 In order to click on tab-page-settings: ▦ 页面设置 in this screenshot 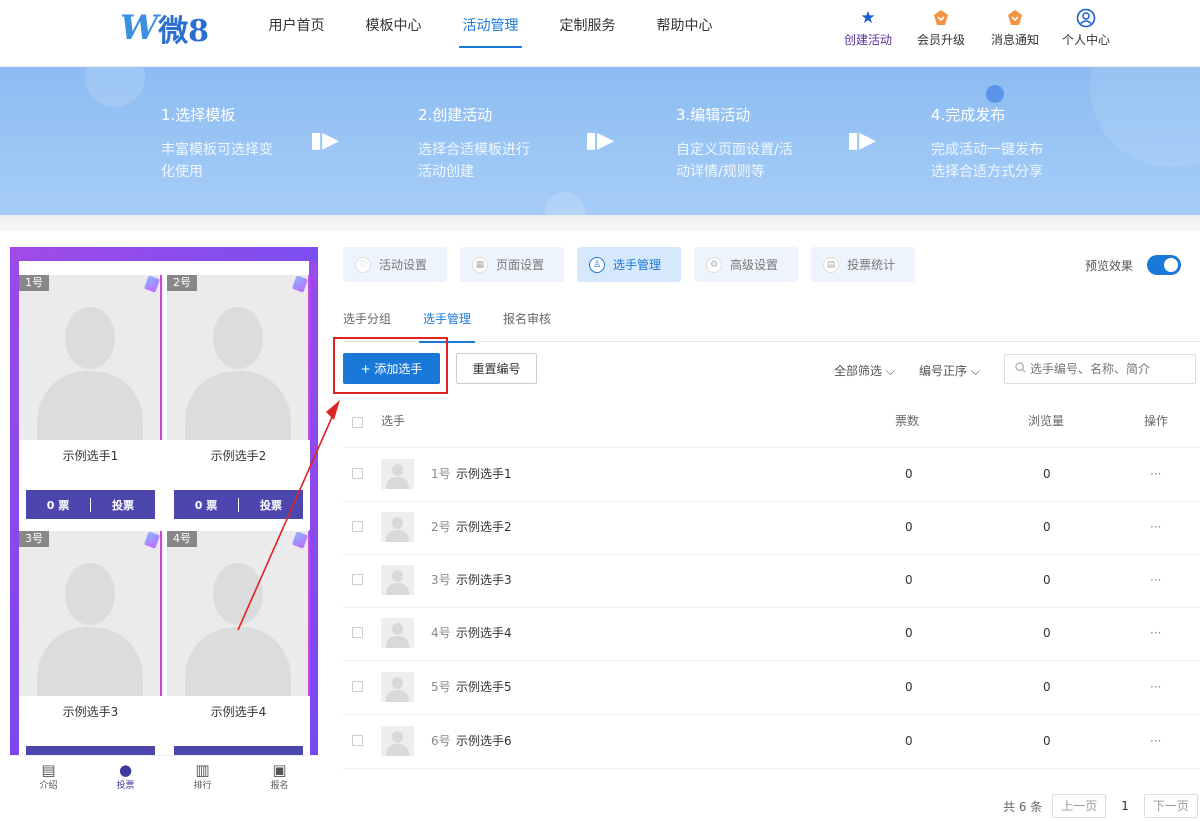, I will do `click(512, 264)`.